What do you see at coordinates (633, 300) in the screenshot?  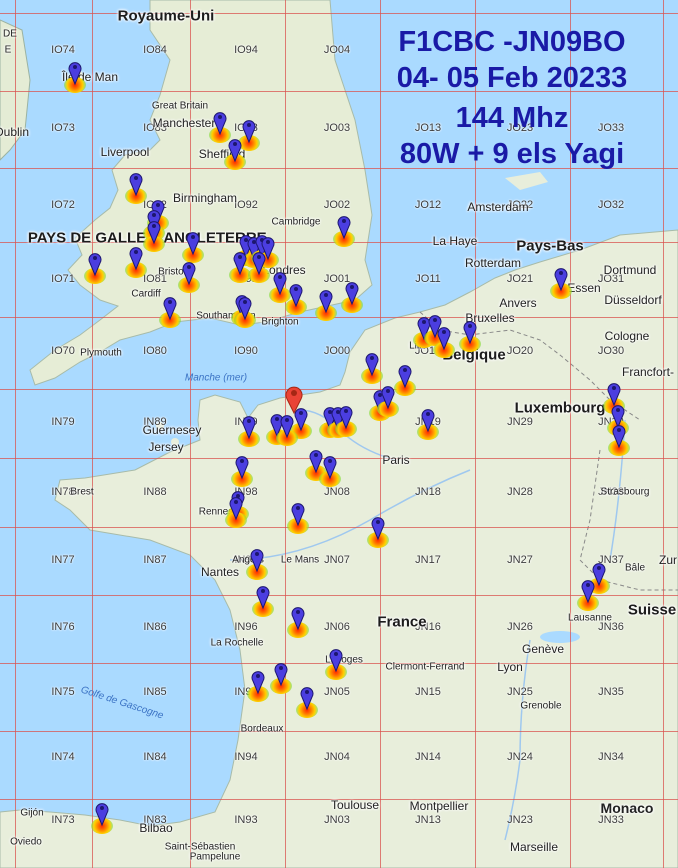 I see `place-d-sseldorf: Düsseldorf` at bounding box center [633, 300].